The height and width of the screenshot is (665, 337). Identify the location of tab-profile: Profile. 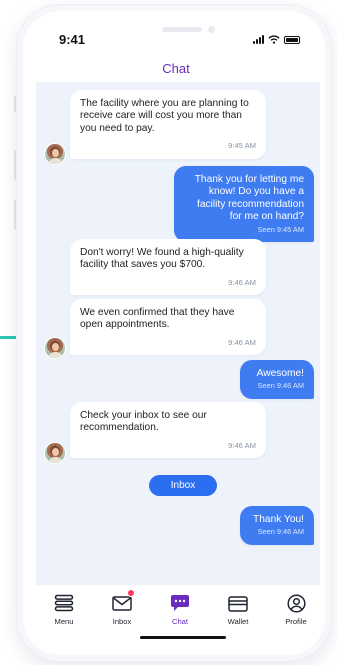
(296, 612).